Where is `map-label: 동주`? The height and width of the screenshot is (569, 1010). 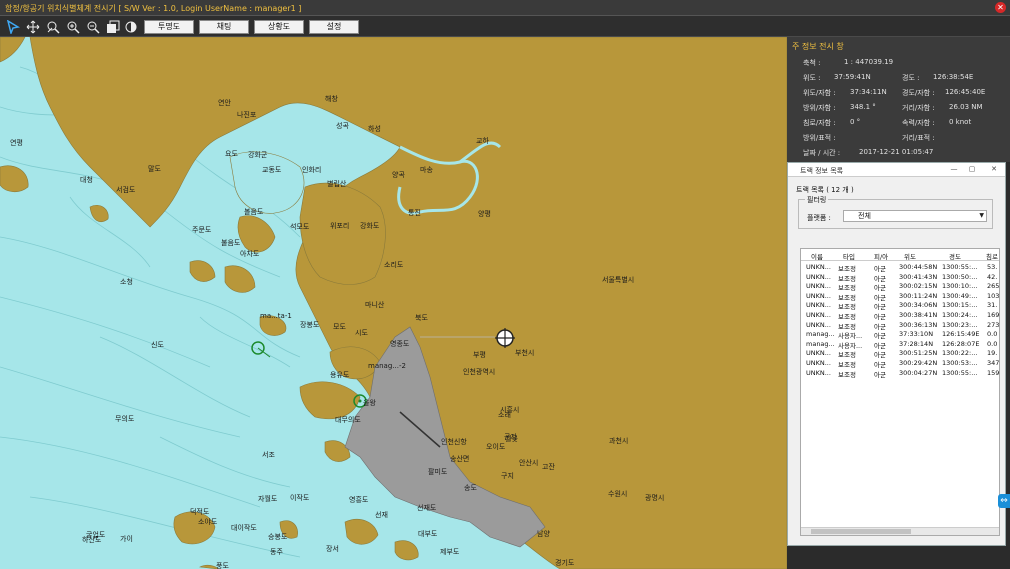
map-label: 동주 is located at coordinates (276, 552).